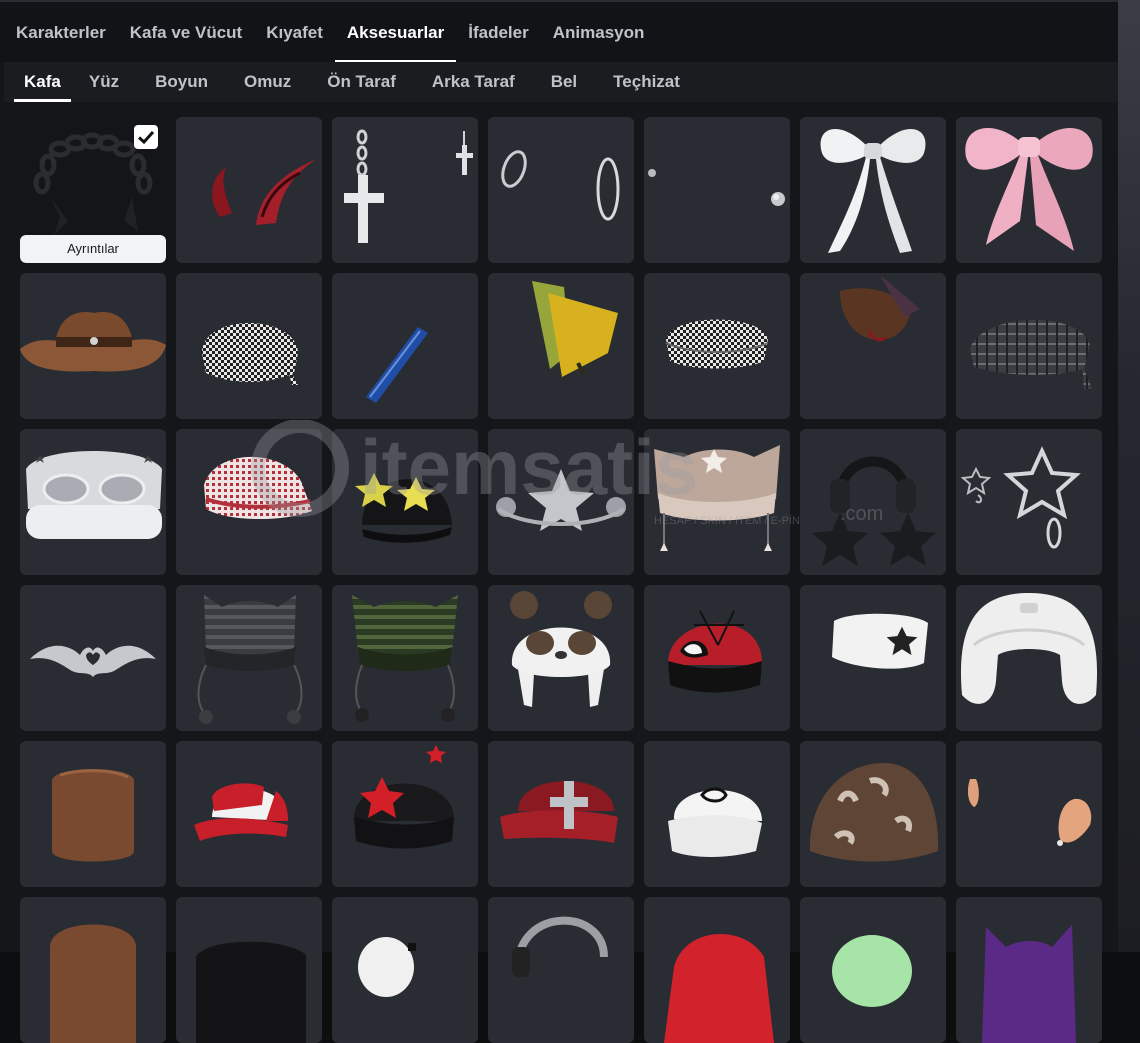  I want to click on subtab-on-taraf: Ön Taraf, so click(361, 82).